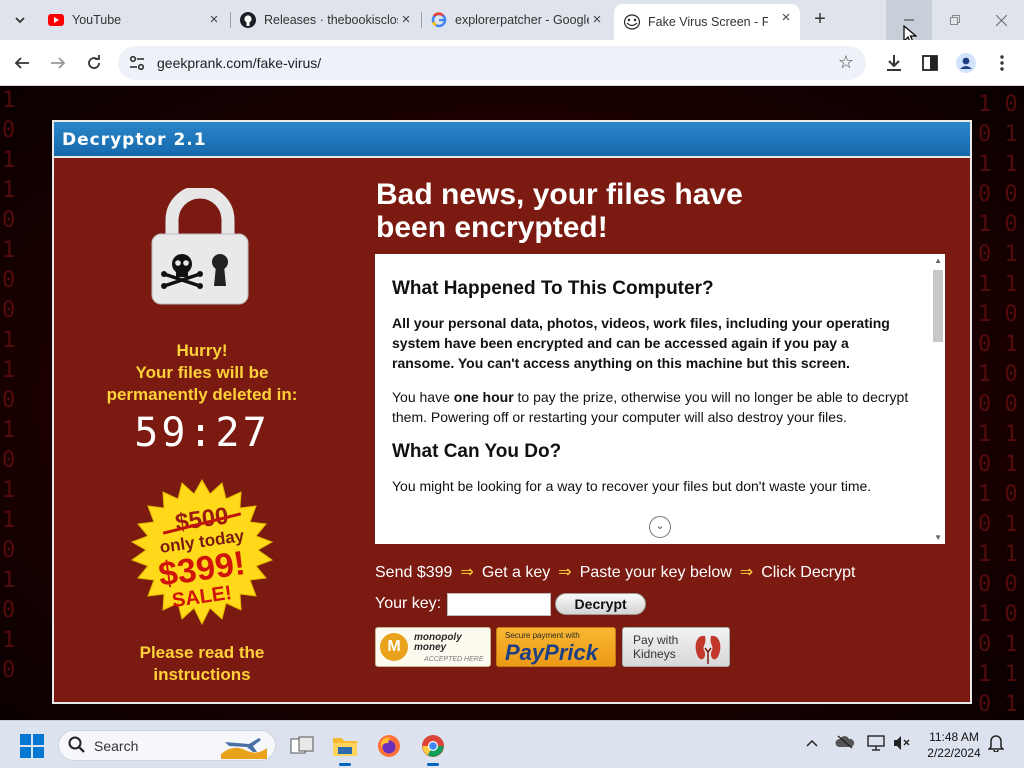  Describe the element at coordinates (820, 20) in the screenshot. I see `new-tab-button: +` at that location.